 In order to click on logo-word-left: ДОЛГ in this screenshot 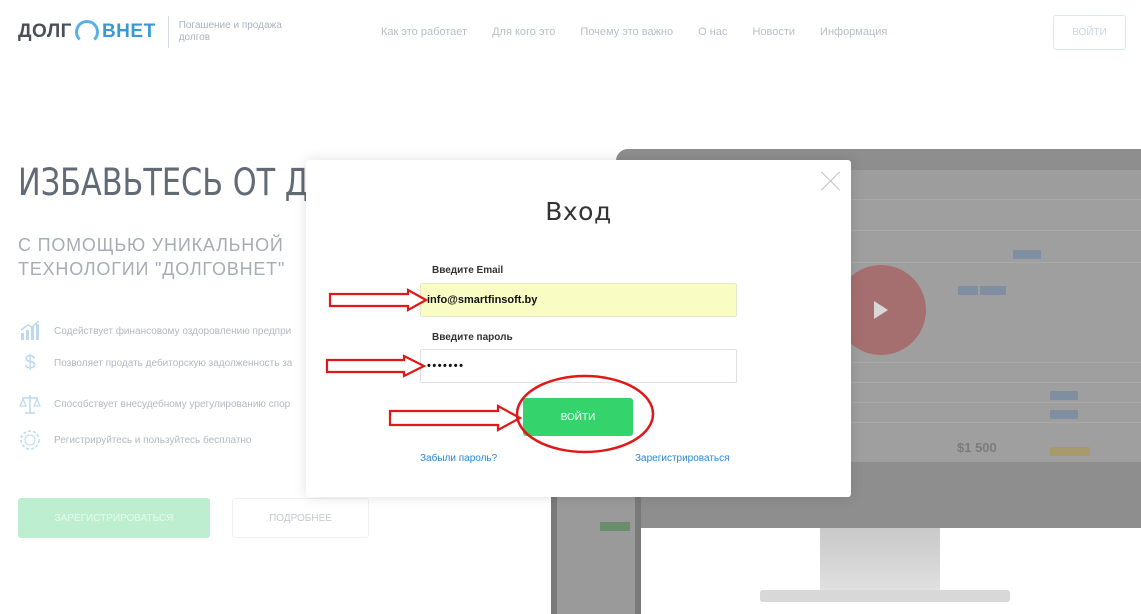, I will do `click(45, 31)`.